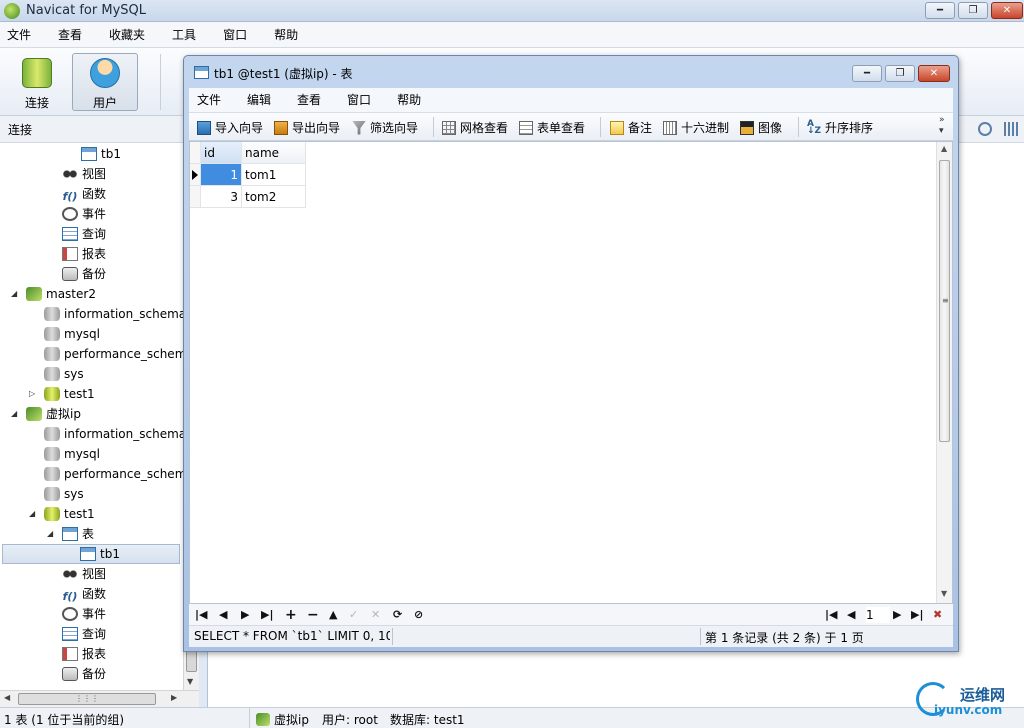 The width and height of the screenshot is (1024, 728). I want to click on export-wizard-button: 导出向导, so click(307, 127).